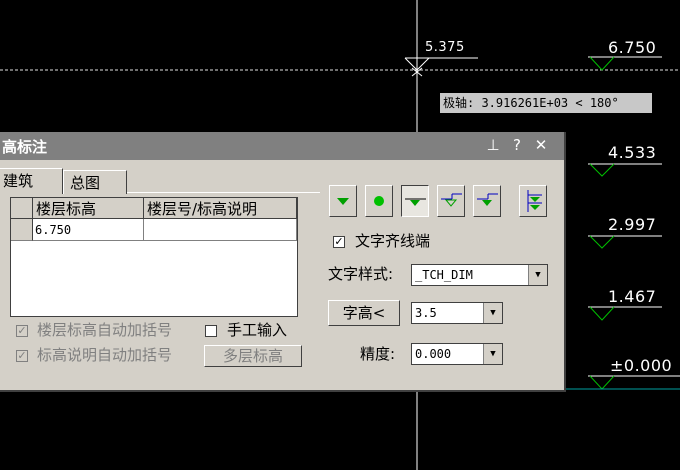  I want to click on auto-bracket-desc-label: 标高说明自动加括号, so click(105, 355).